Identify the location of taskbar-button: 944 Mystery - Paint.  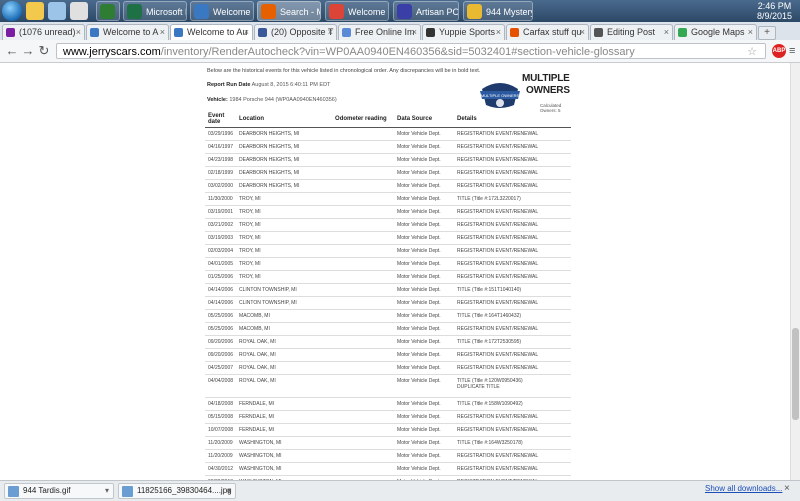
(498, 11).